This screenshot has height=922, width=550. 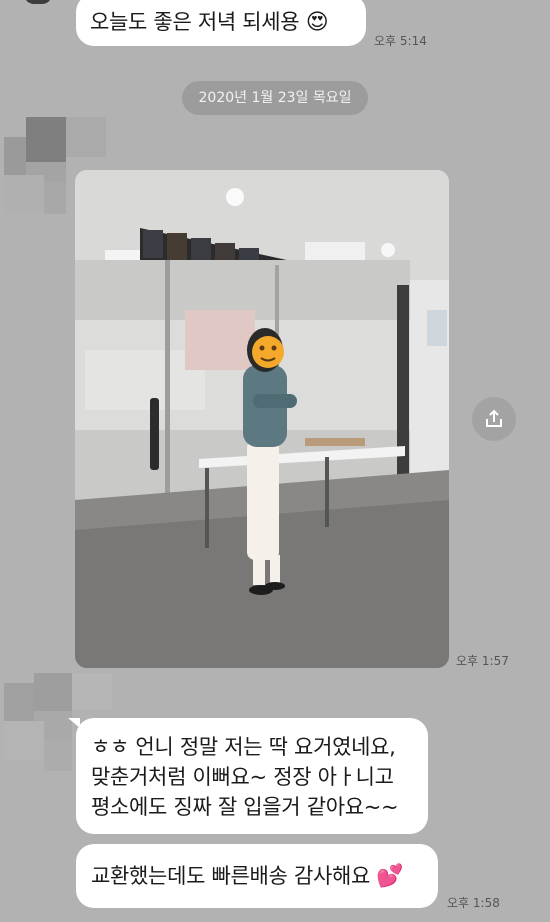 I want to click on heart-eyes-emoji: 😍, so click(x=317, y=22).